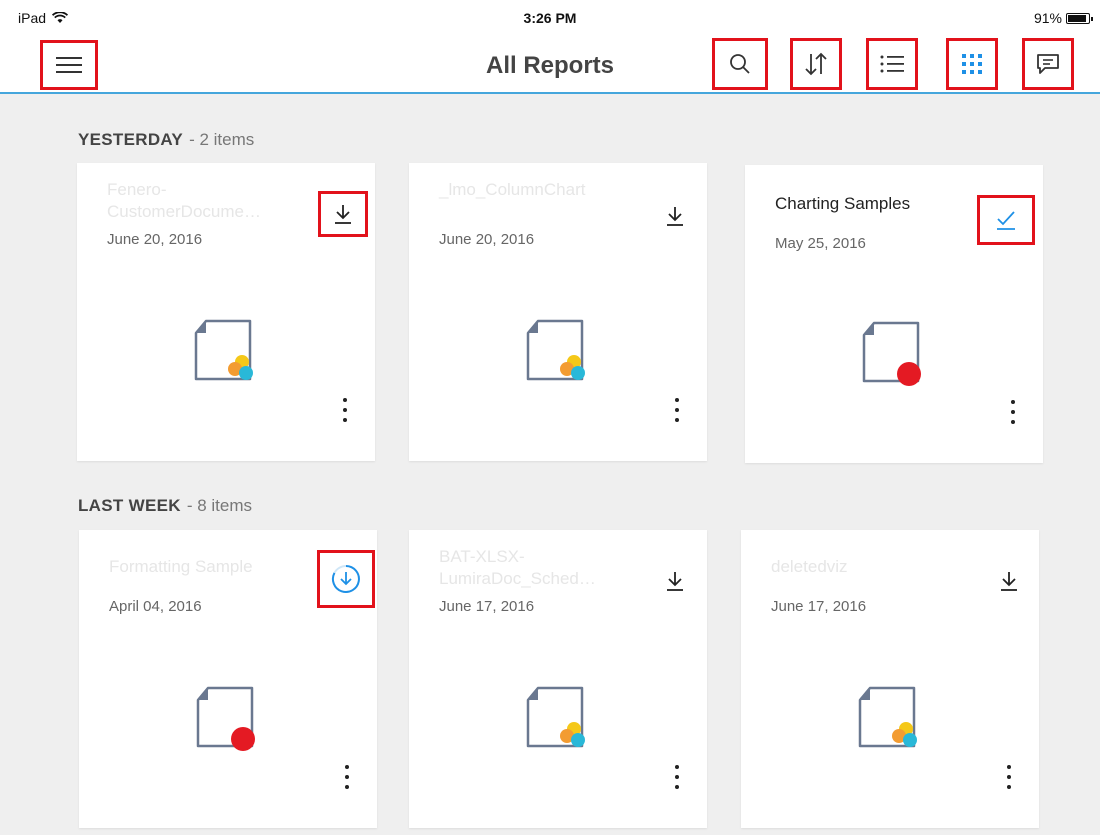  Describe the element at coordinates (512, 189) in the screenshot. I see `report-title: _lmo_ColumnChart` at that location.